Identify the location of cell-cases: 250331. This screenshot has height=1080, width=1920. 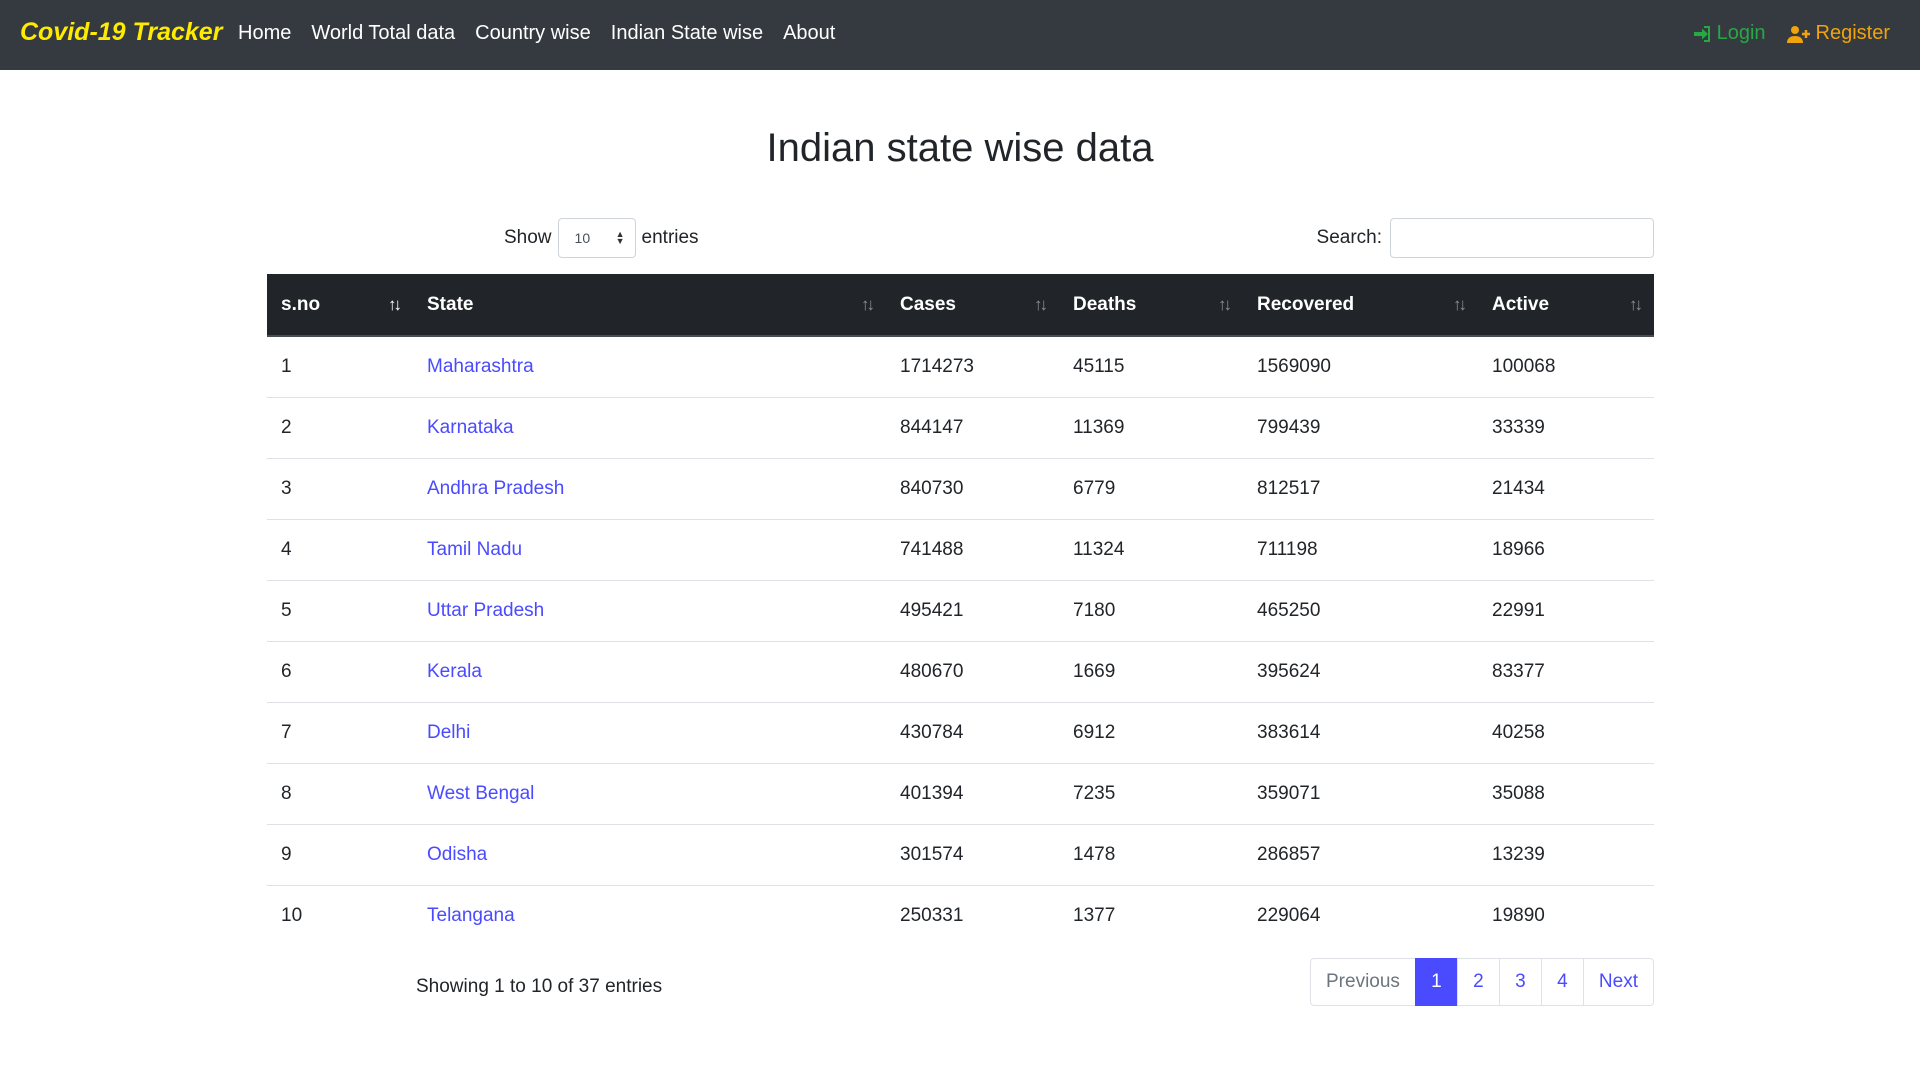
(972, 915).